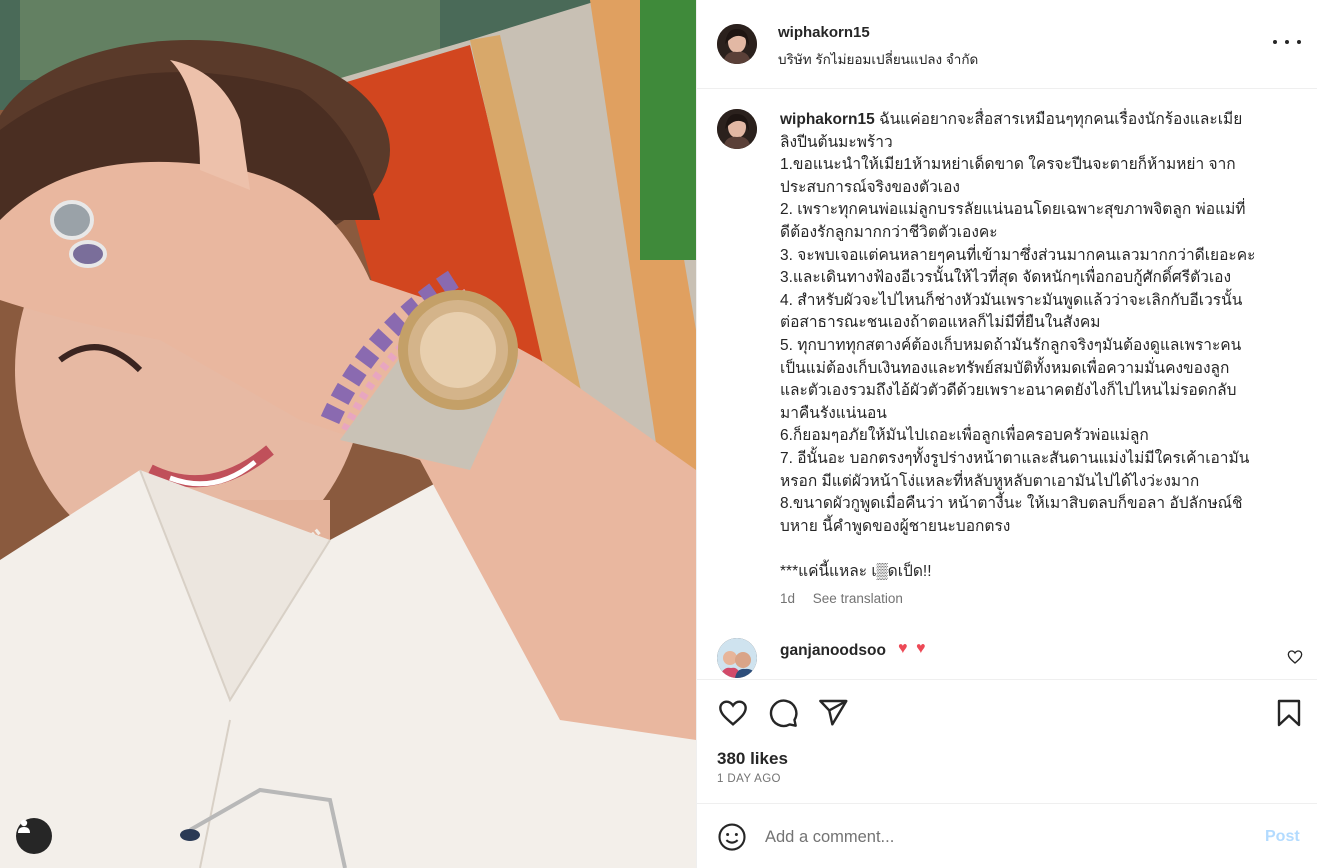 This screenshot has height=868, width=1317. I want to click on save-button, so click(1289, 713).